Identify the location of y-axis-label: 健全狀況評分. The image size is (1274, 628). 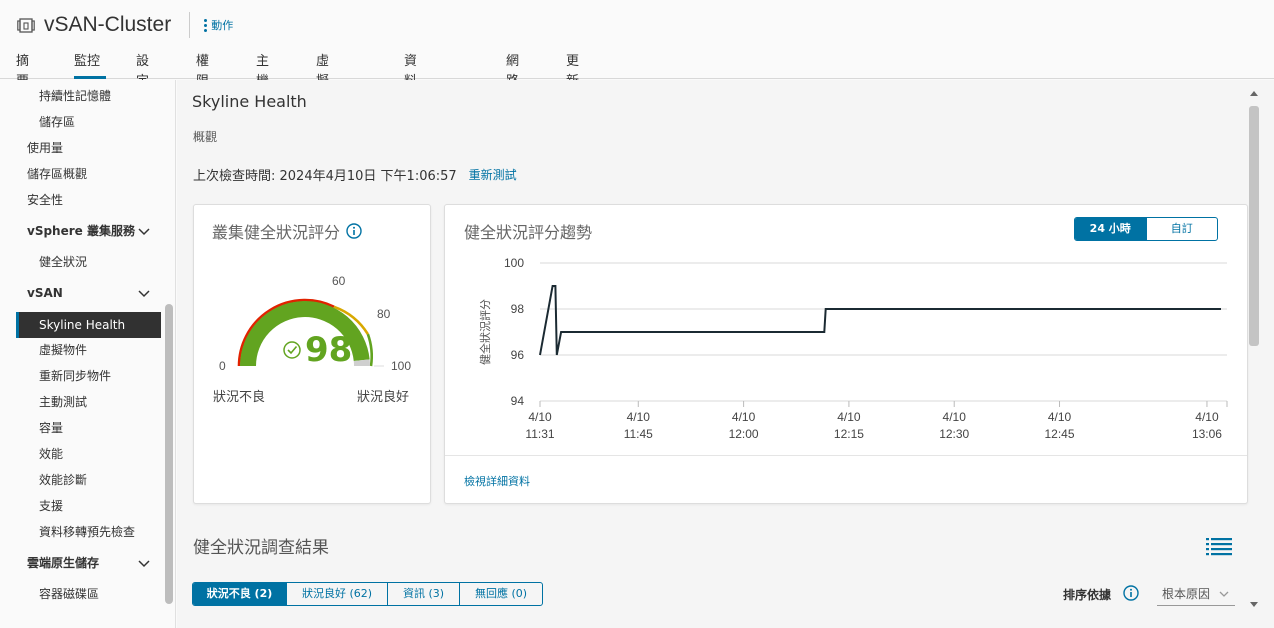
(485, 332).